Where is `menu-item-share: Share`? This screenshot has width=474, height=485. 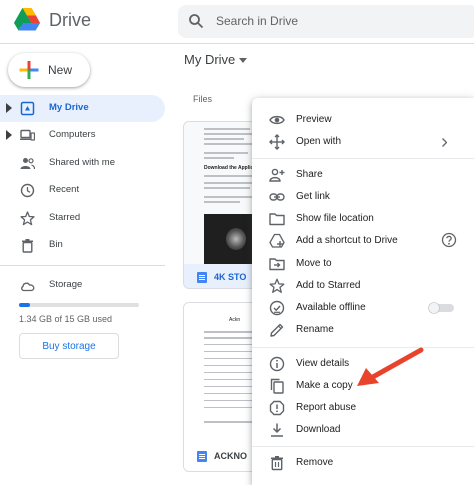 menu-item-share: Share is located at coordinates (363, 175).